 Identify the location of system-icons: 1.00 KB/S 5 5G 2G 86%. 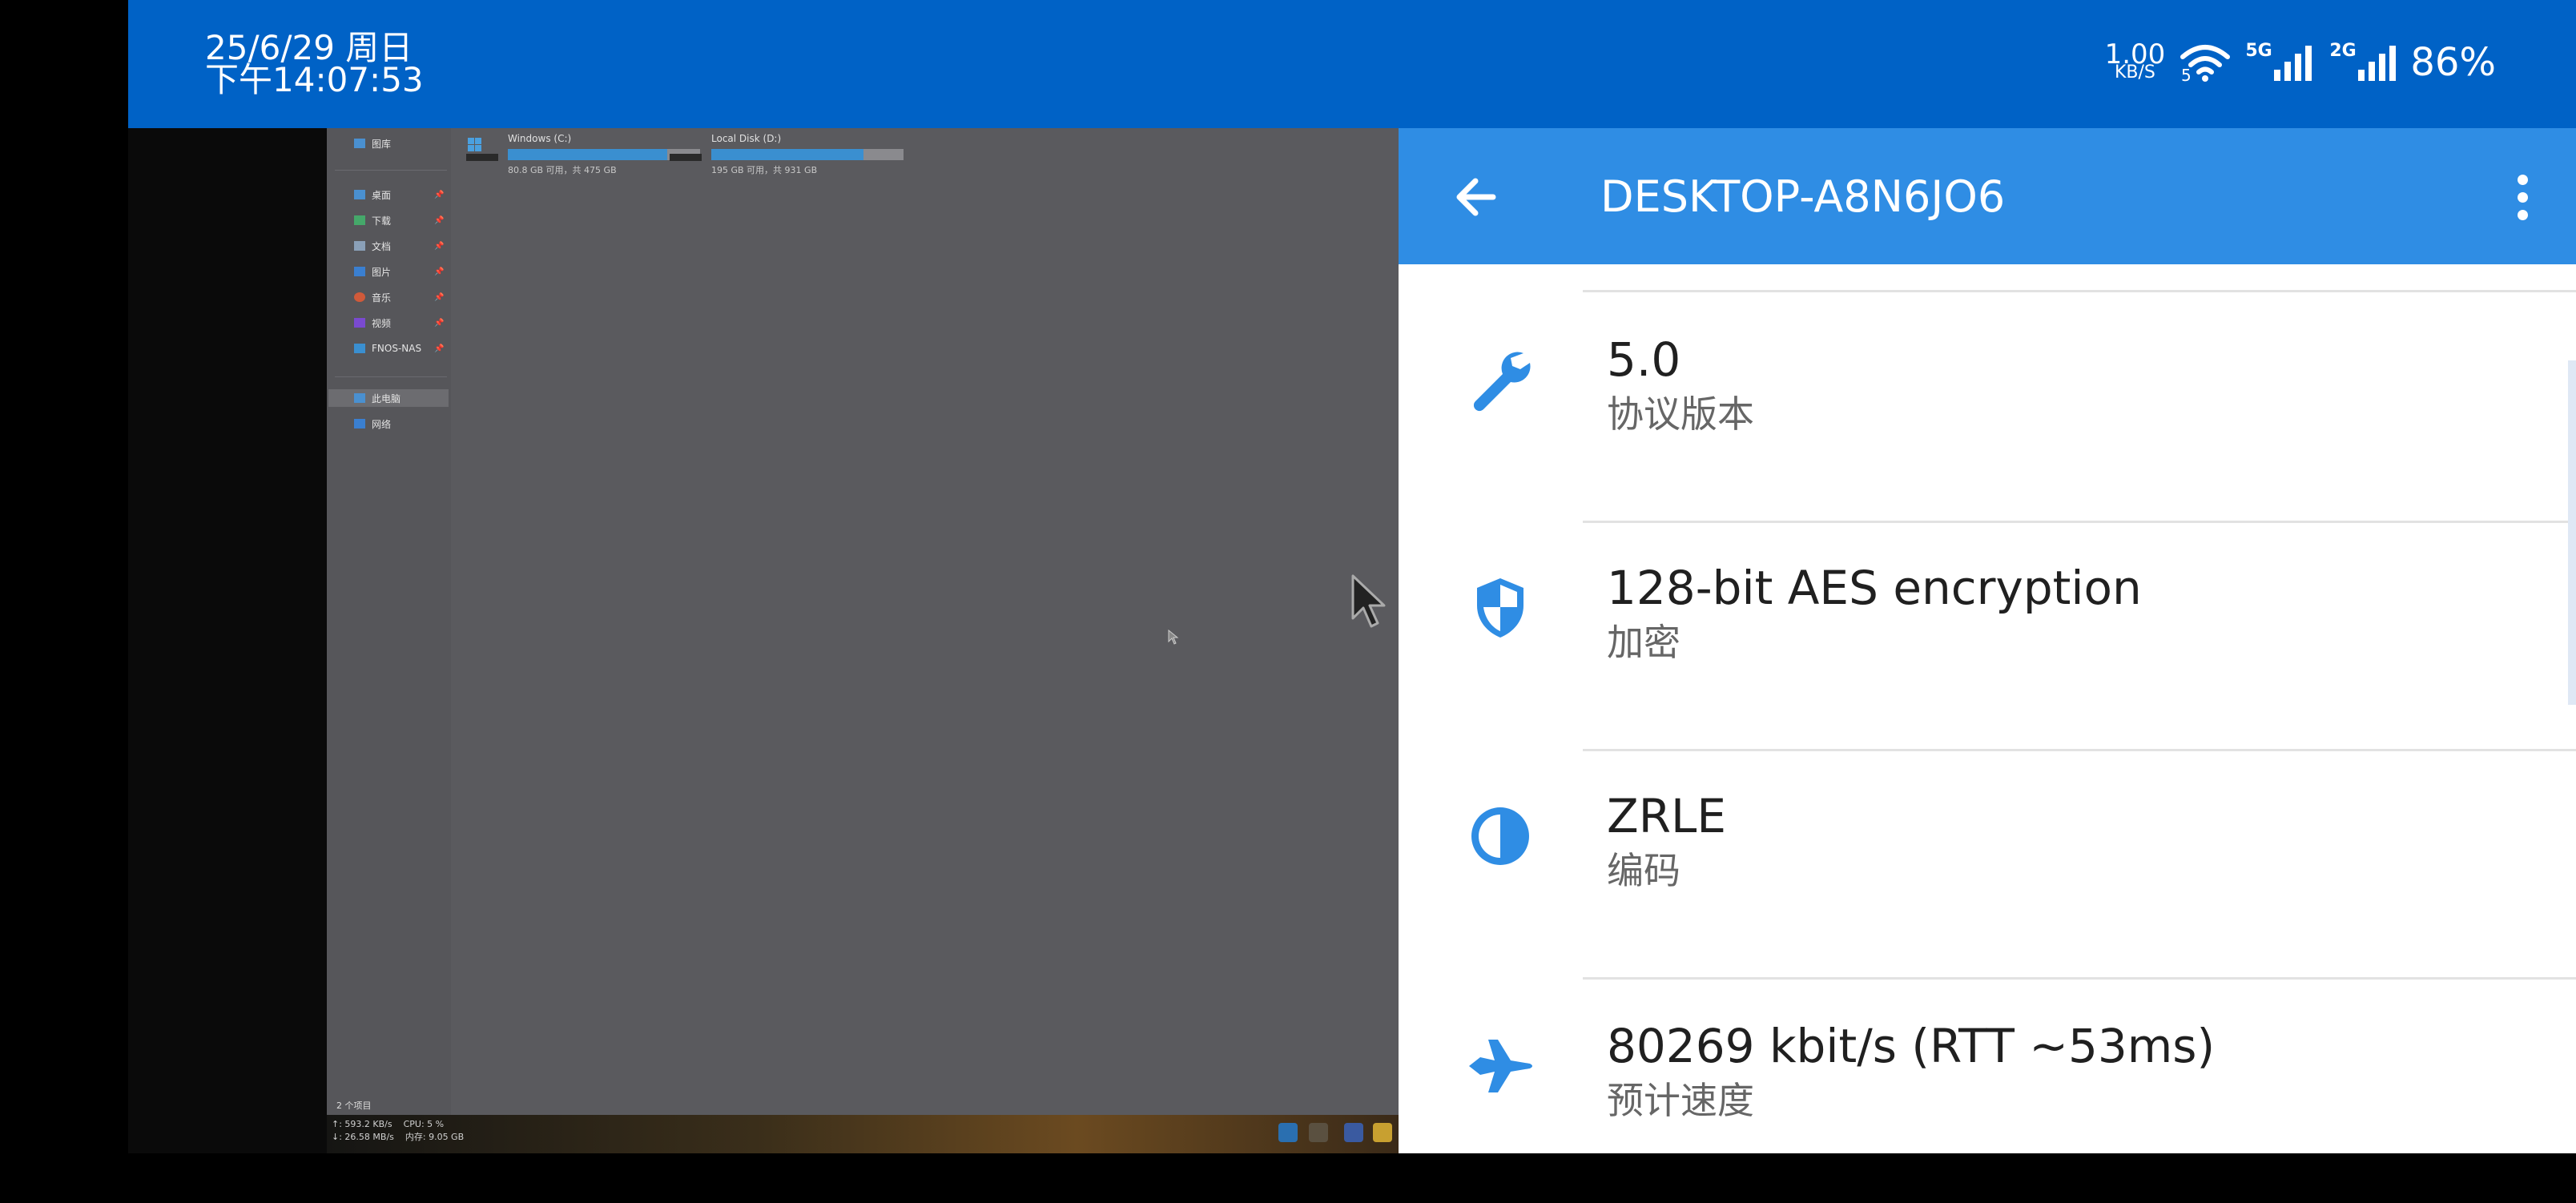
(2300, 62).